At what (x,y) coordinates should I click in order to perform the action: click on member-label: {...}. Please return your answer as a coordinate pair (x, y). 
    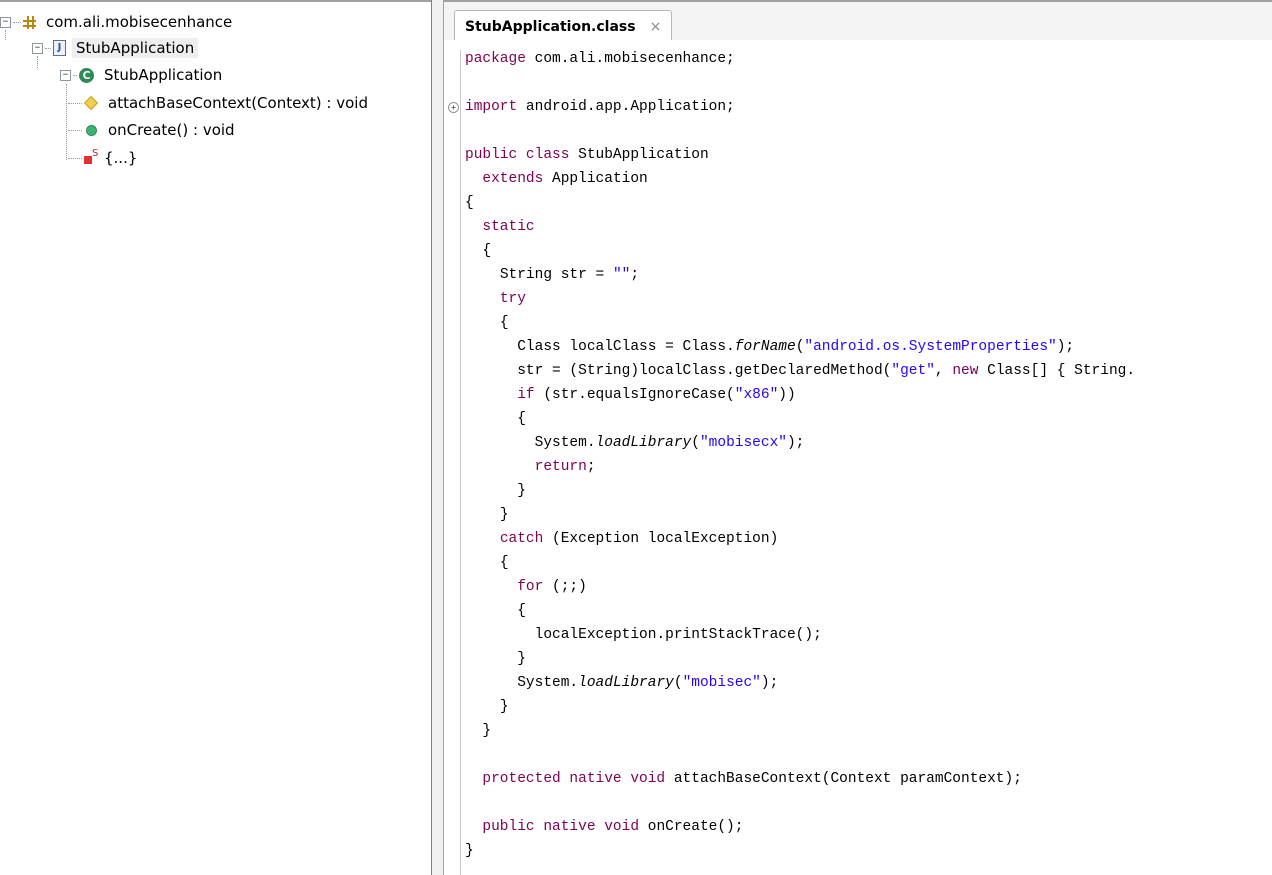
    Looking at the image, I should click on (121, 158).